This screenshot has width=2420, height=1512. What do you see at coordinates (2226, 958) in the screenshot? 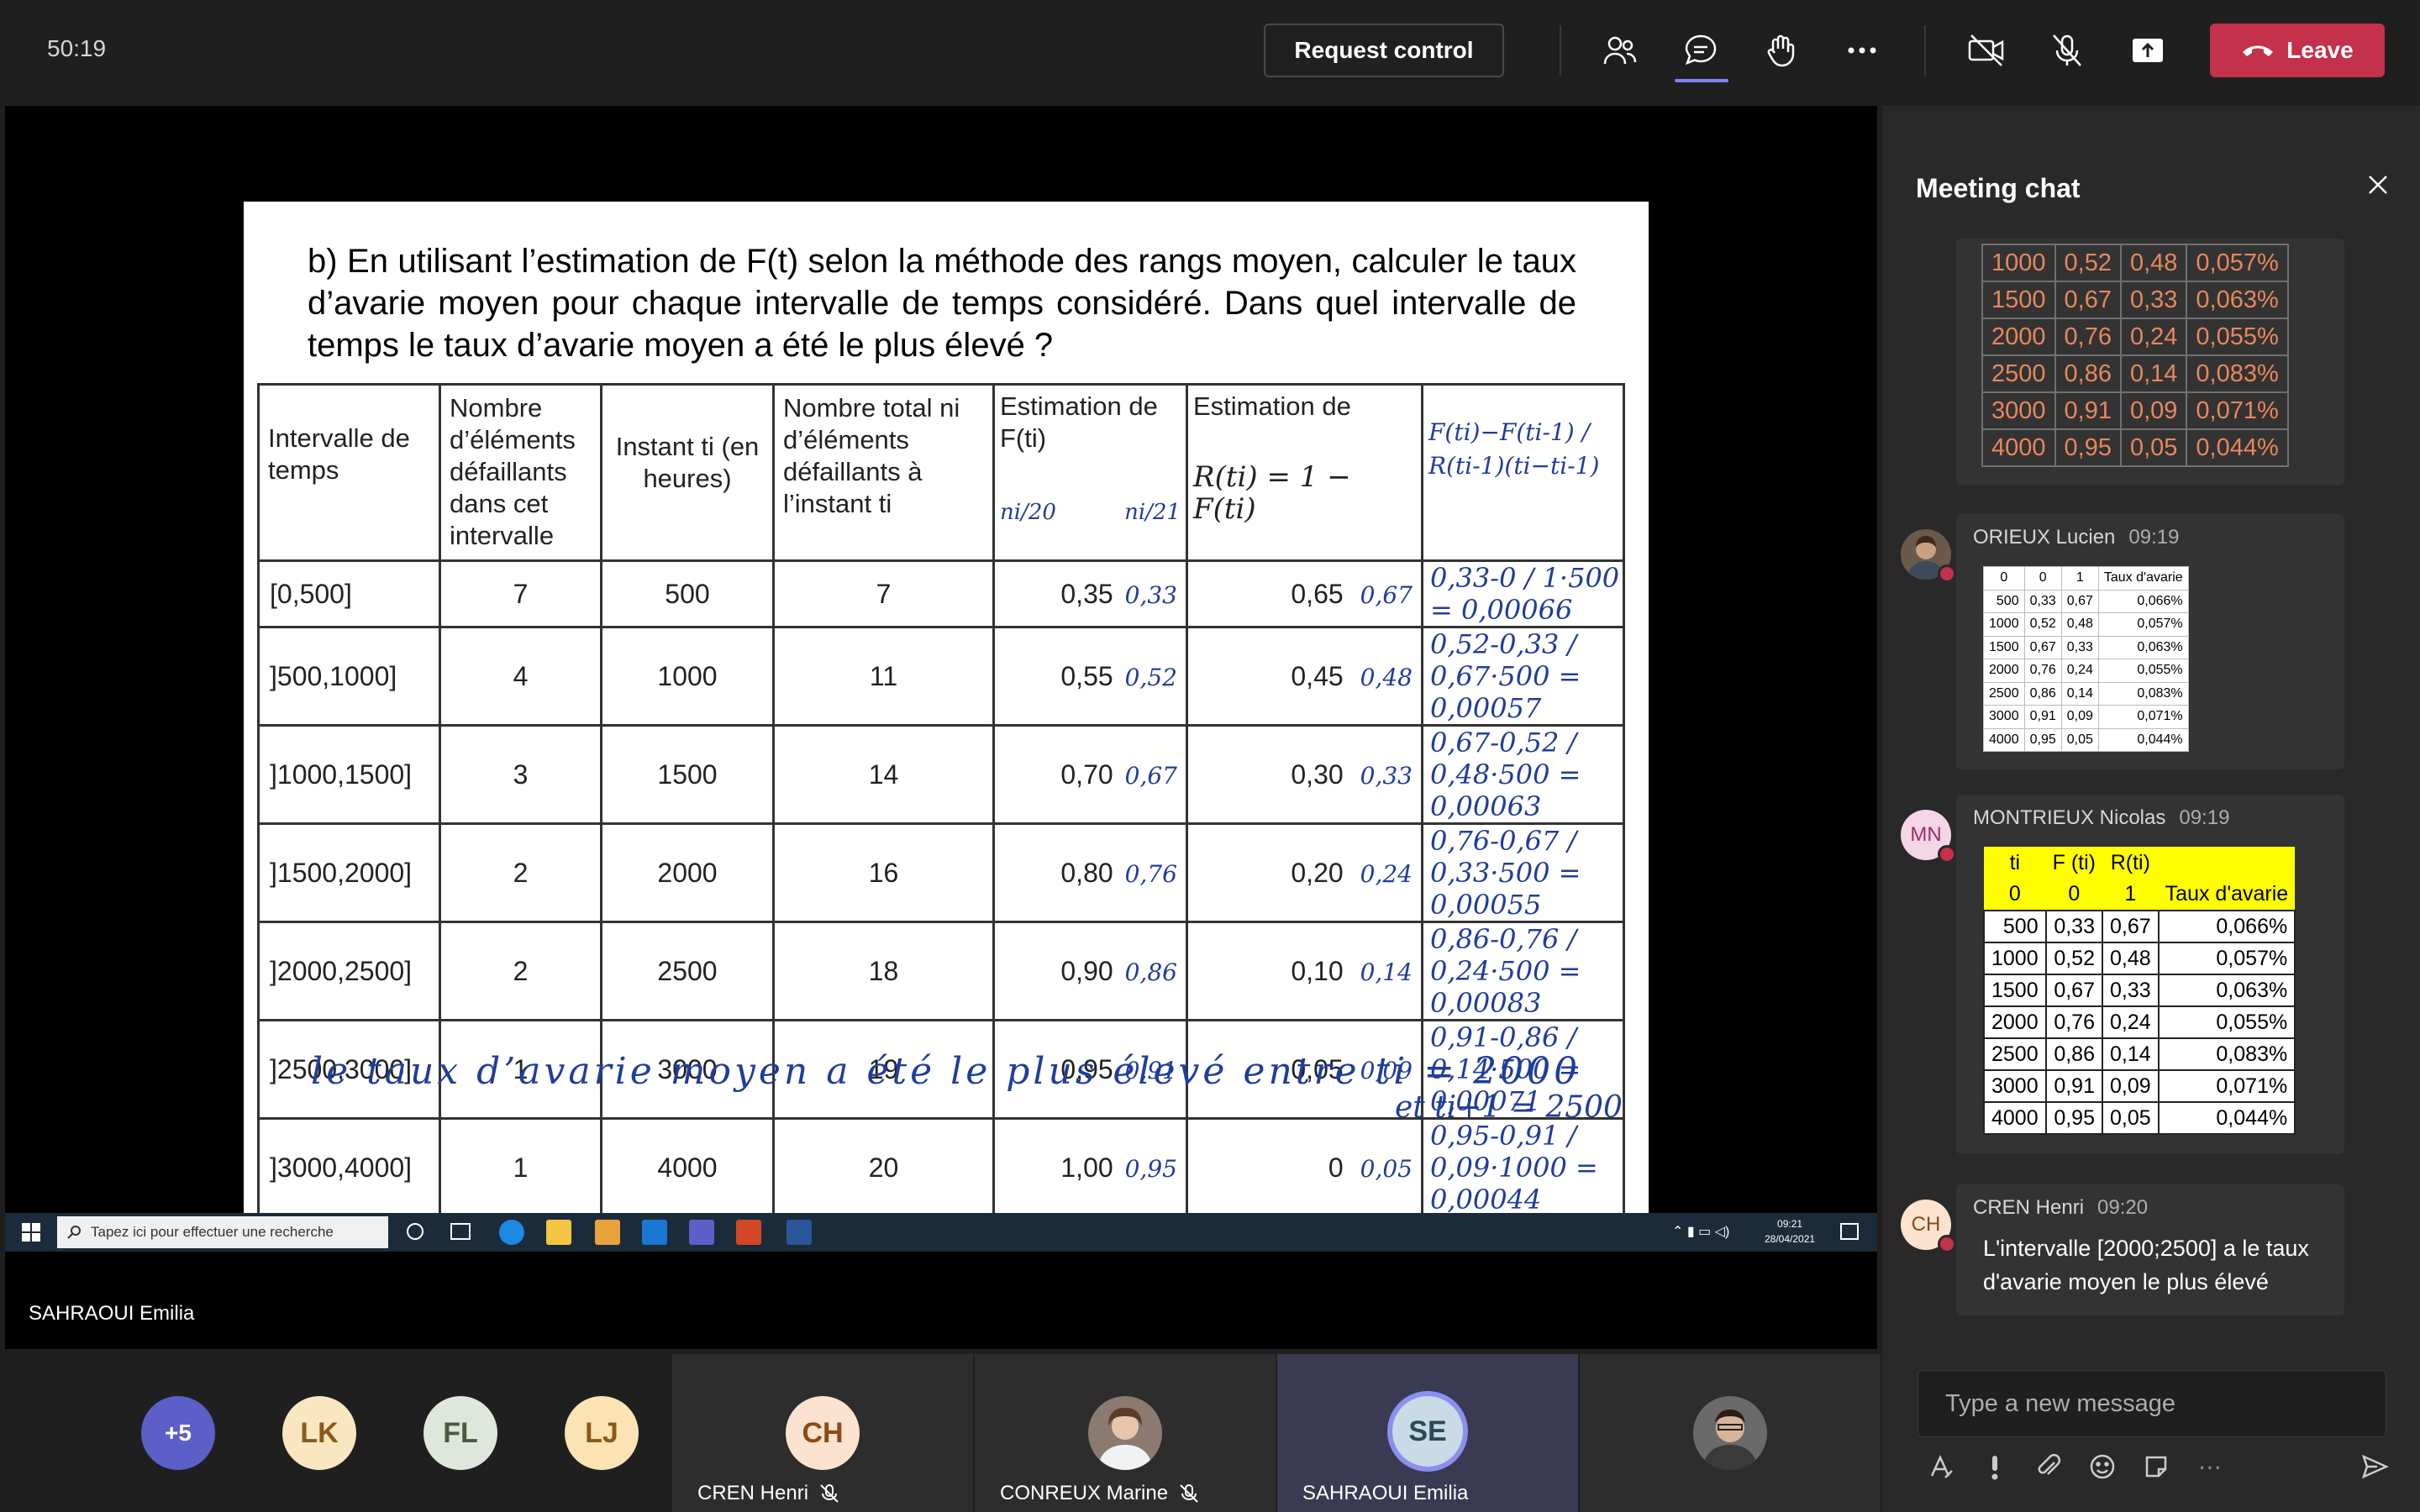
I see `table-cell: 0,057%` at bounding box center [2226, 958].